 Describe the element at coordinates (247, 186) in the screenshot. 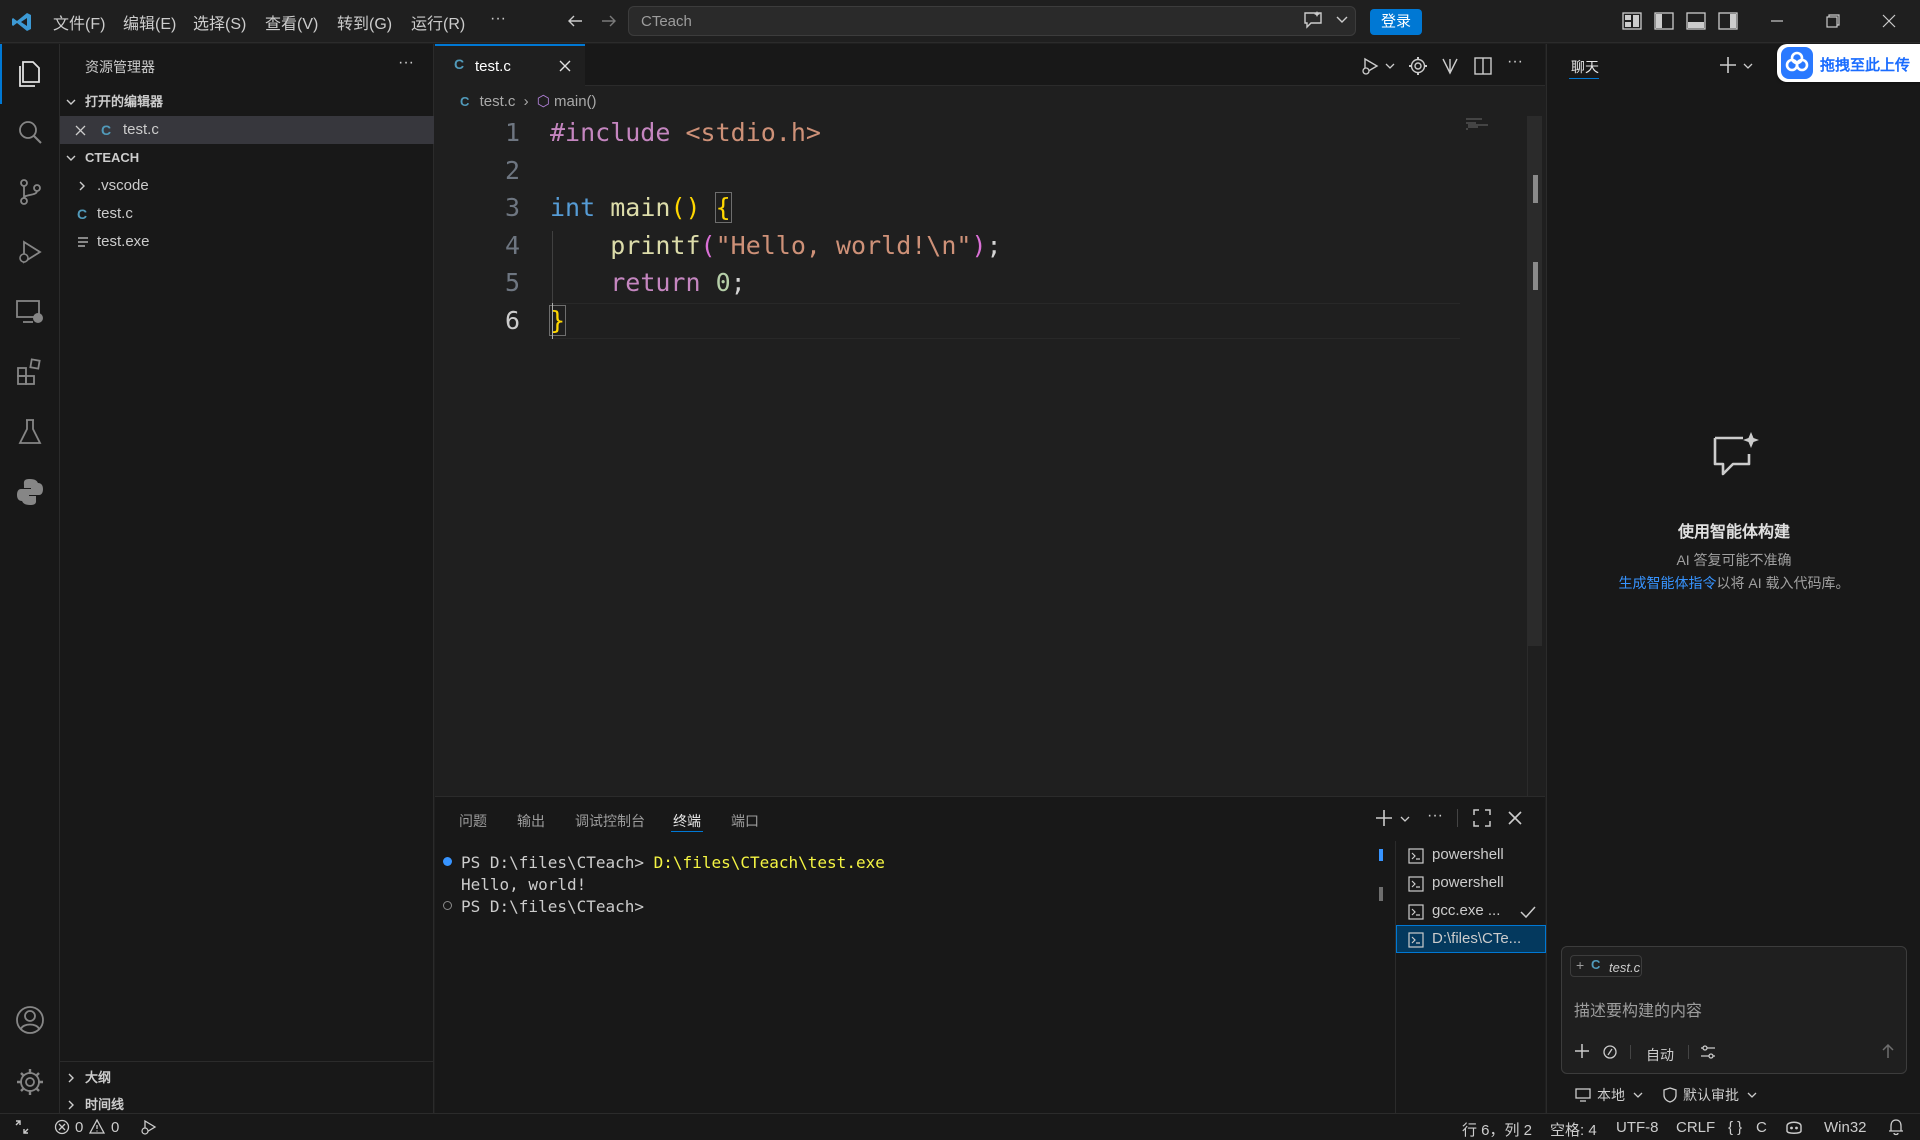

I see `tree-item-vscode: .vscode` at that location.